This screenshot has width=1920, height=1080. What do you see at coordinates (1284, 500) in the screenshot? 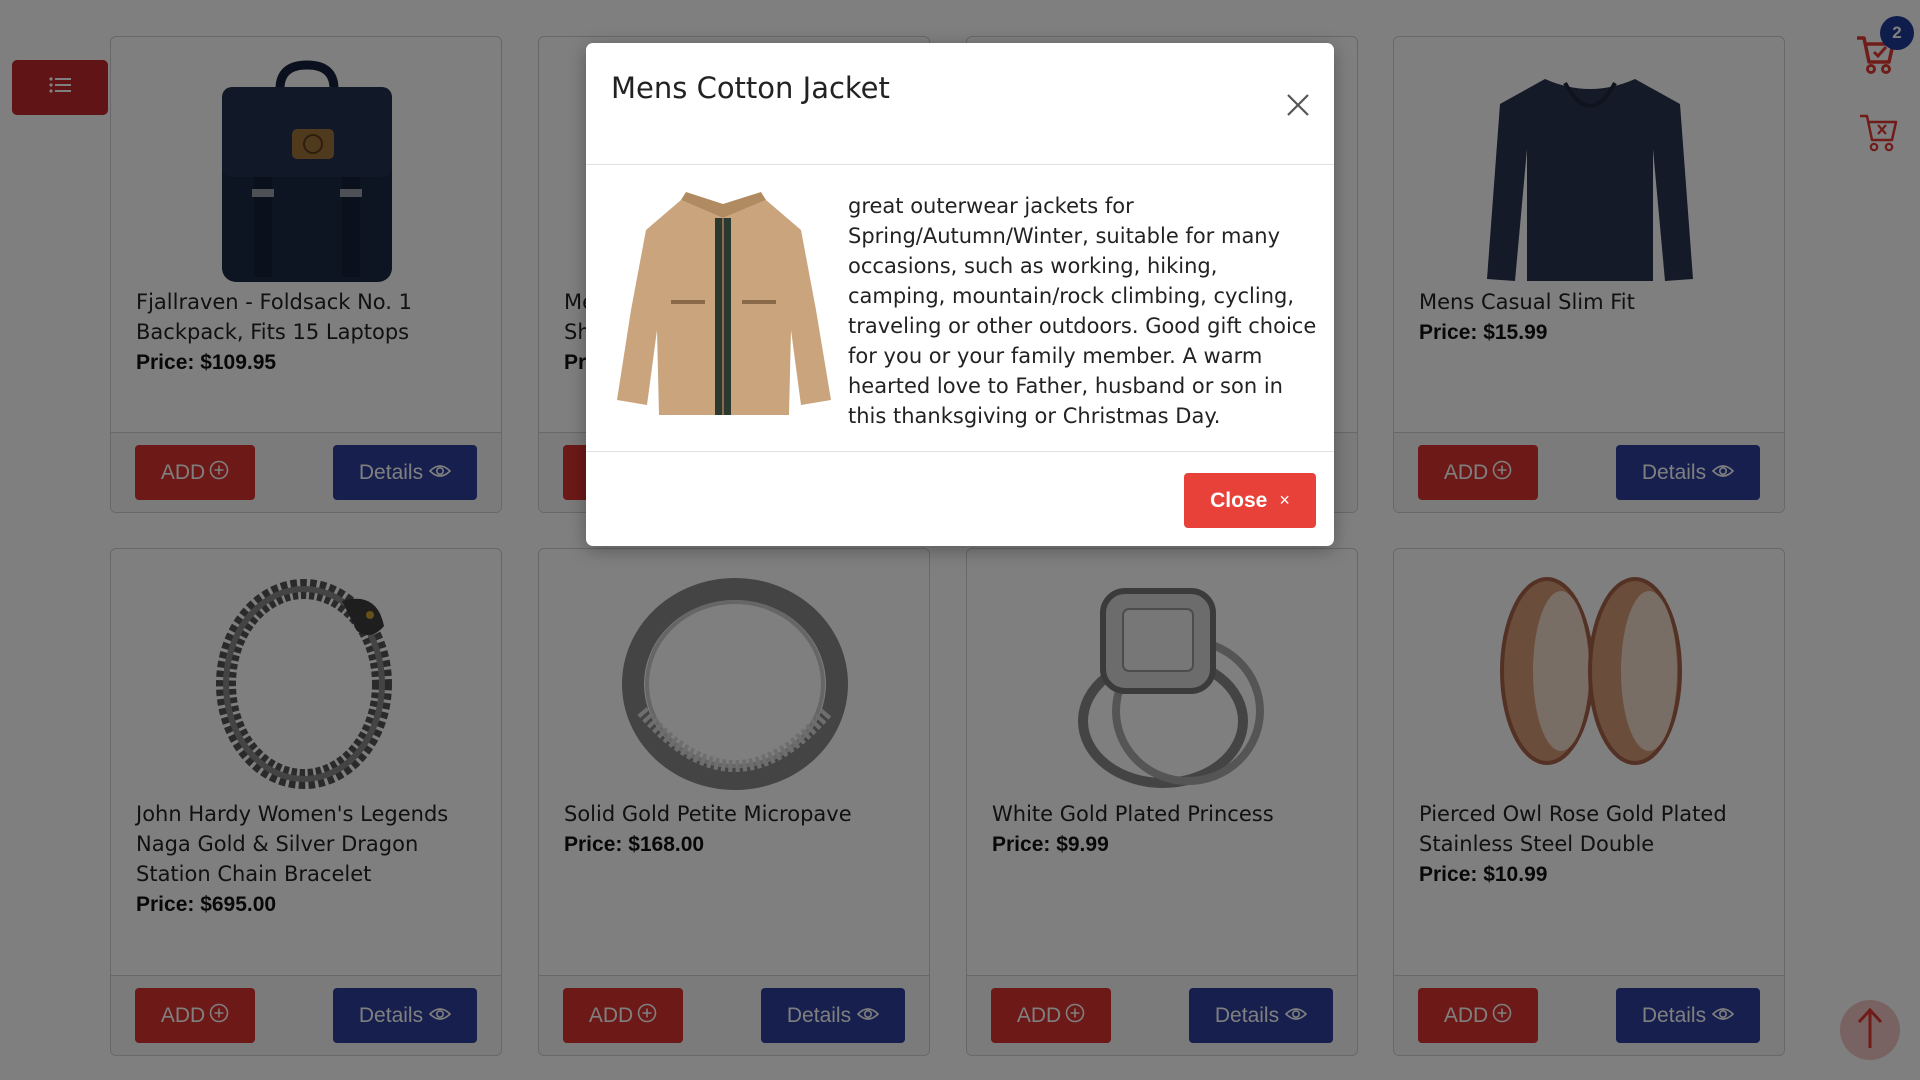
I see `close-x-icon: ×` at bounding box center [1284, 500].